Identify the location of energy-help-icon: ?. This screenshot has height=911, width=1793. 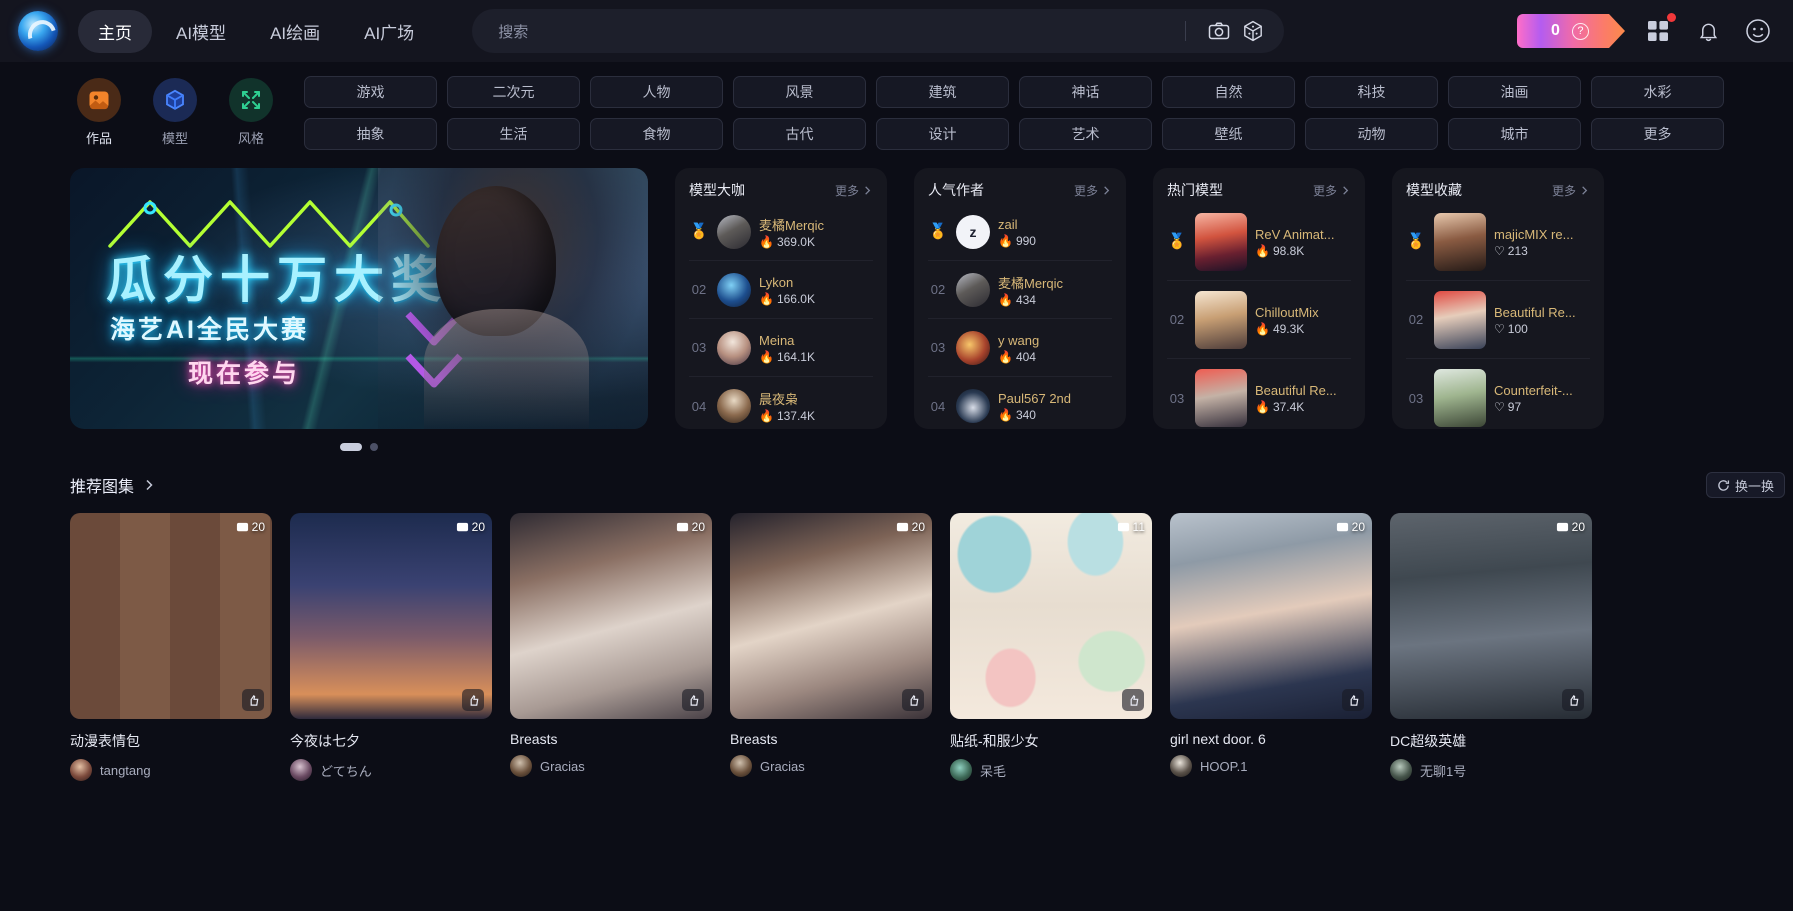
(1580, 31).